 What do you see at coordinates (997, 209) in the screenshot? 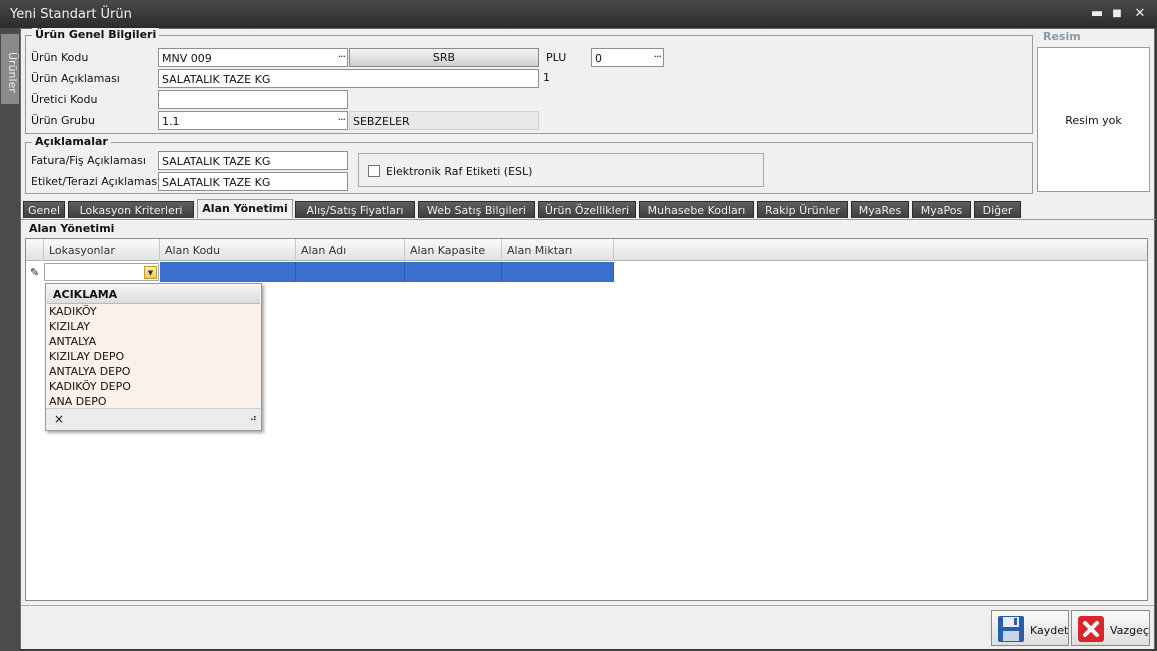
I see `tab-diger: Diğer` at bounding box center [997, 209].